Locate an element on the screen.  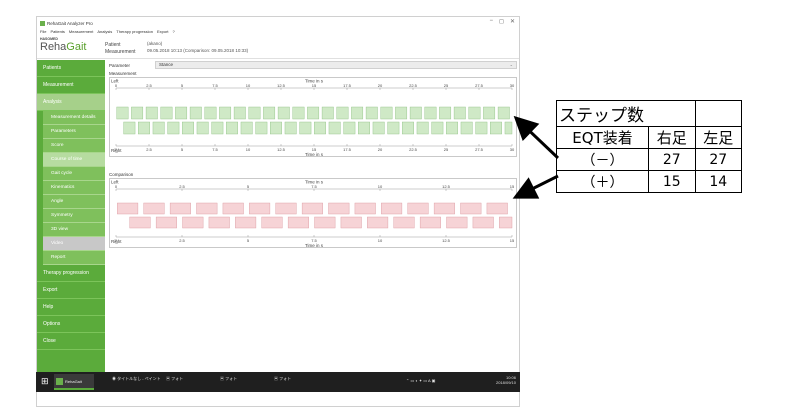
annotation-arrows is located at coordinates (536, 157).